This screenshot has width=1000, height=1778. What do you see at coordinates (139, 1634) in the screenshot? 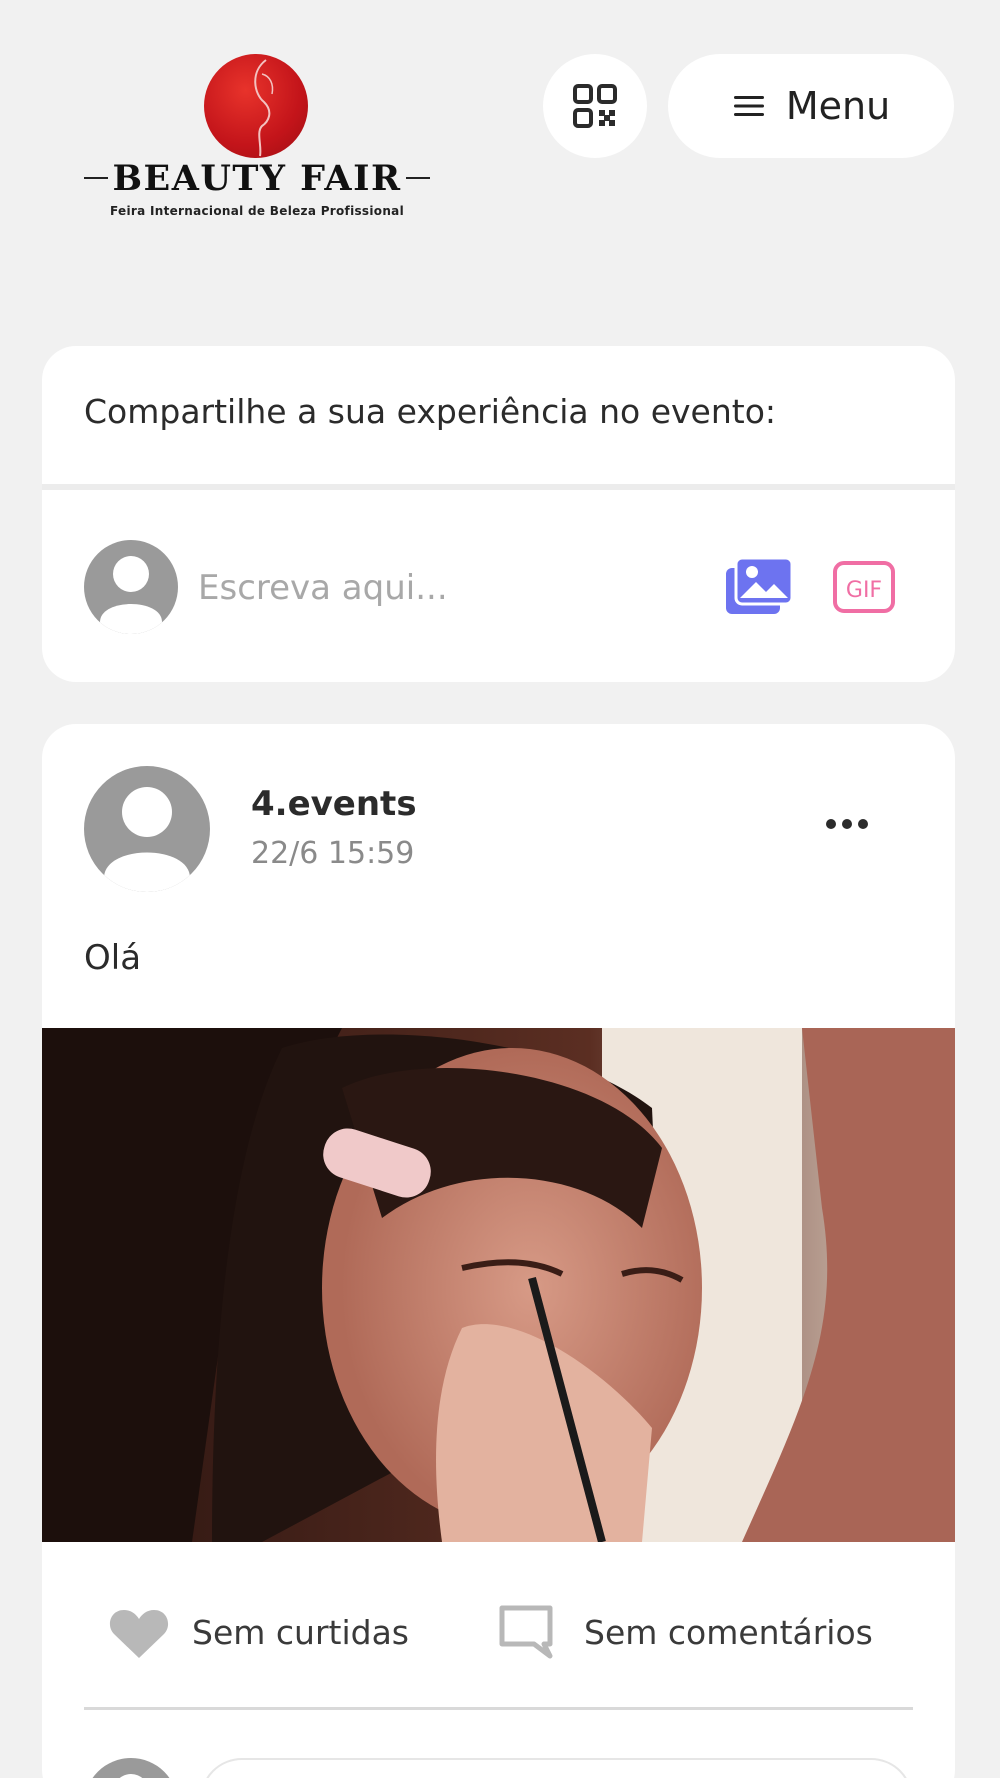
I see `heart-icon` at bounding box center [139, 1634].